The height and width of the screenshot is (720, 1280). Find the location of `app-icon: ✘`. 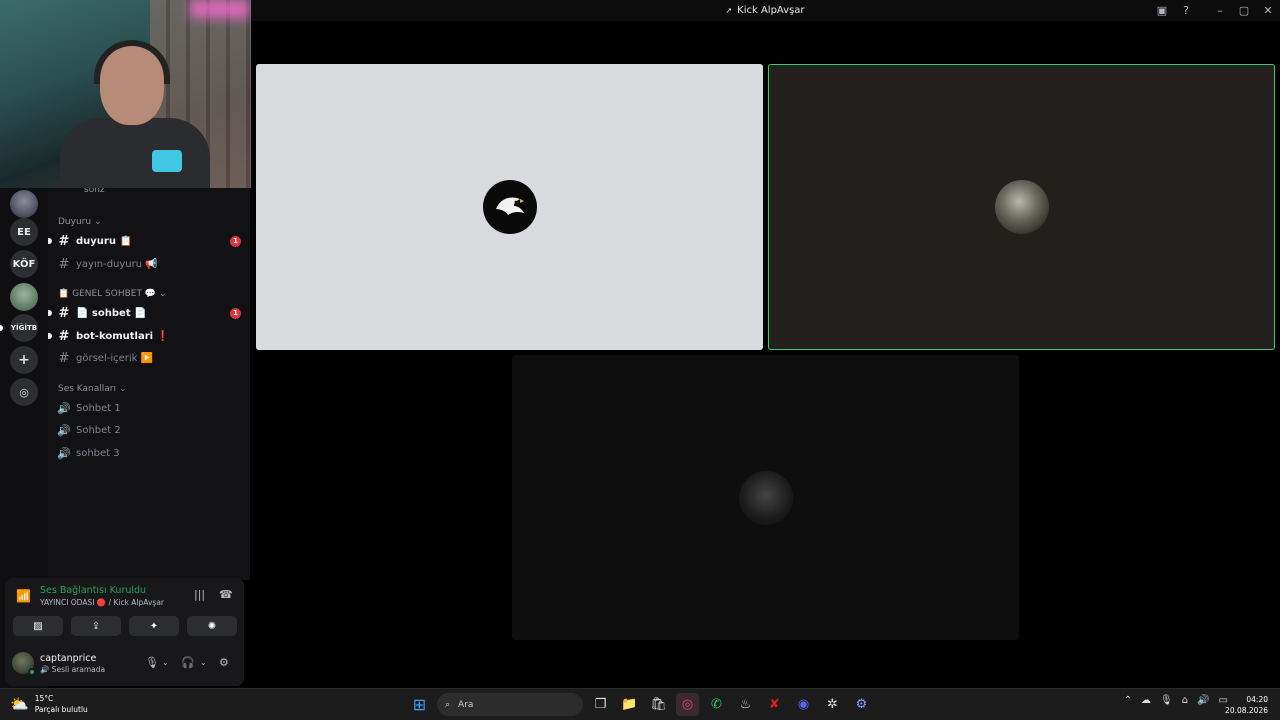

app-icon: ✘ is located at coordinates (774, 704).